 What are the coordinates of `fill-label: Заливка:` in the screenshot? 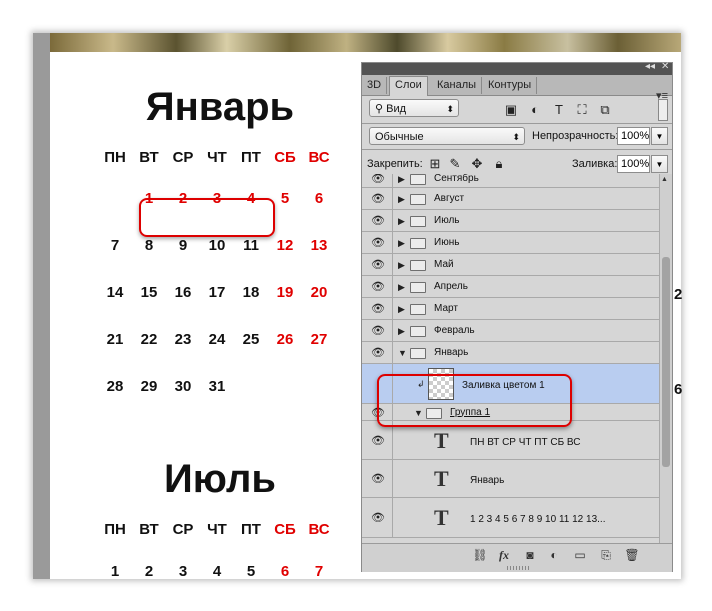 It's located at (595, 164).